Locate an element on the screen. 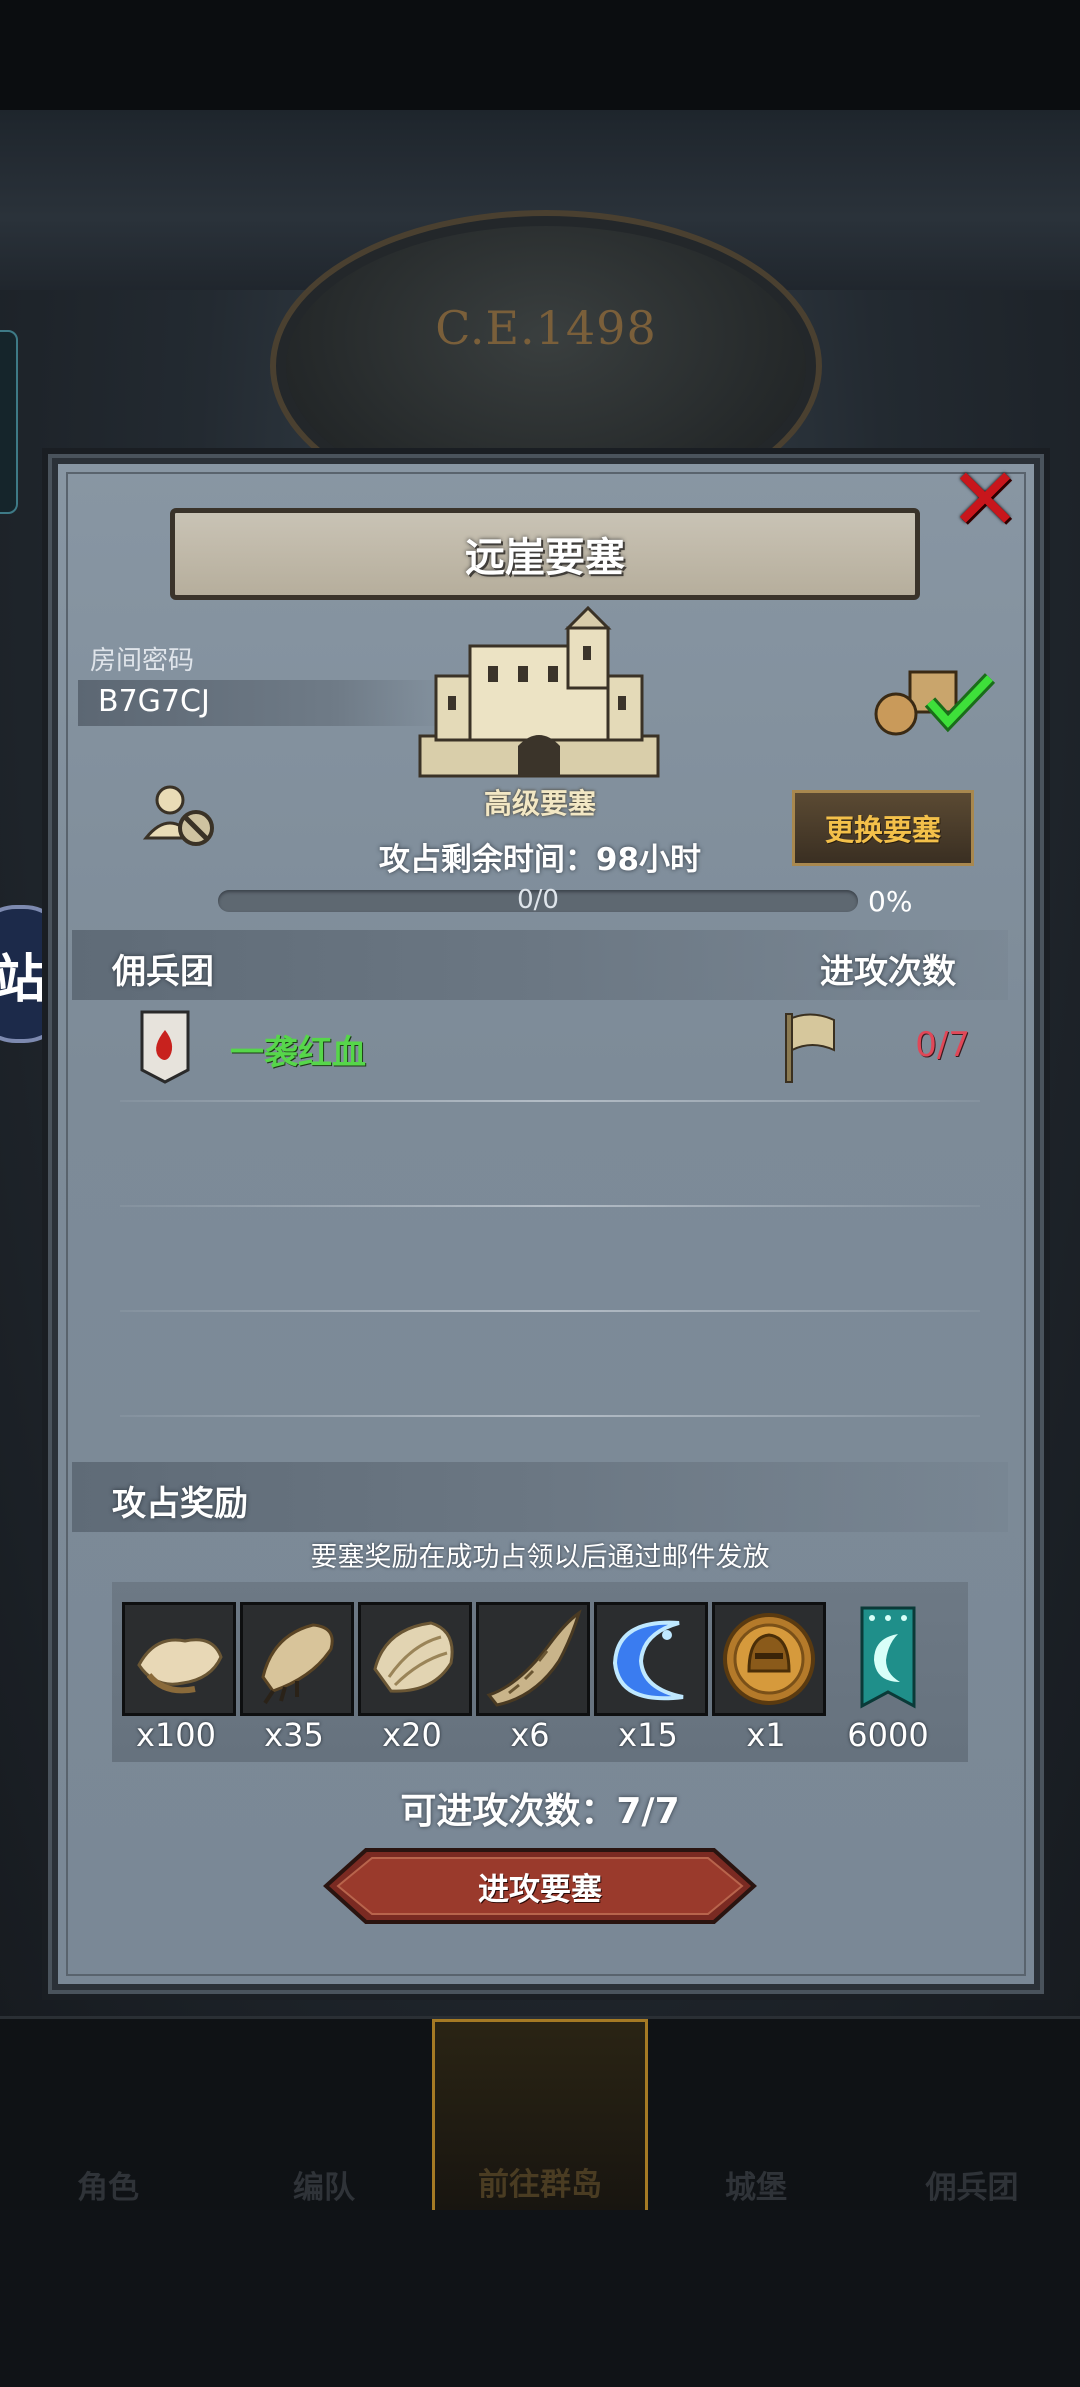 The height and width of the screenshot is (2387, 1080). reward-item-fur is located at coordinates (179, 1659).